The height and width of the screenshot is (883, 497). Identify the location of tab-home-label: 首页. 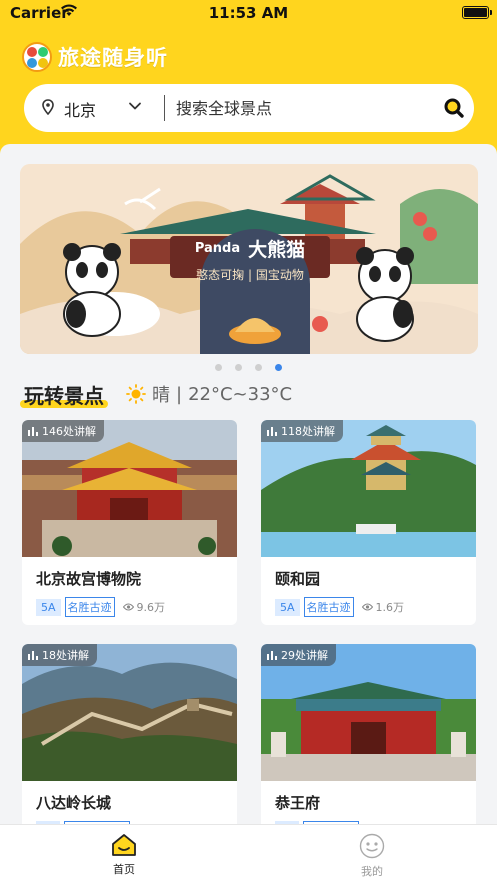
(124, 869).